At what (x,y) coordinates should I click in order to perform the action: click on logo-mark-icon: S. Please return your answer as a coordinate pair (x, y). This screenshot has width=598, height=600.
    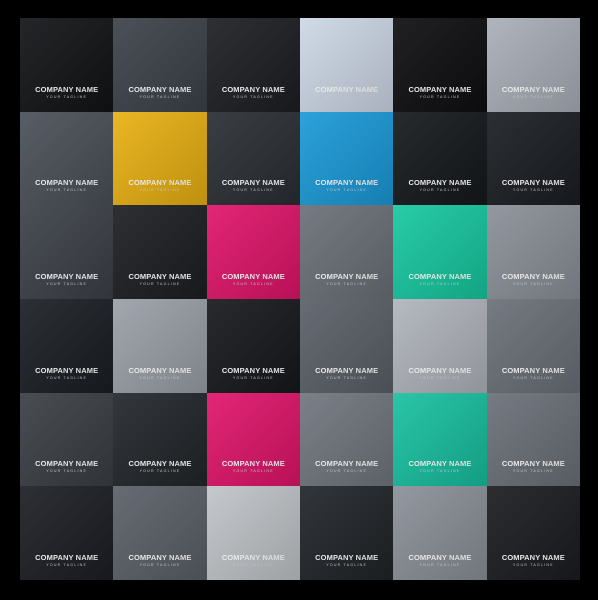
    Looking at the image, I should click on (67, 150).